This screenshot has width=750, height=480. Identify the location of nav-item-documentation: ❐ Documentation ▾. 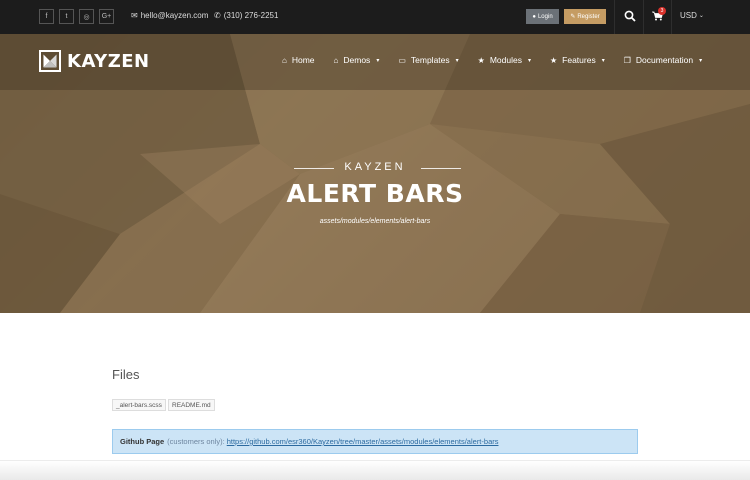
(663, 60).